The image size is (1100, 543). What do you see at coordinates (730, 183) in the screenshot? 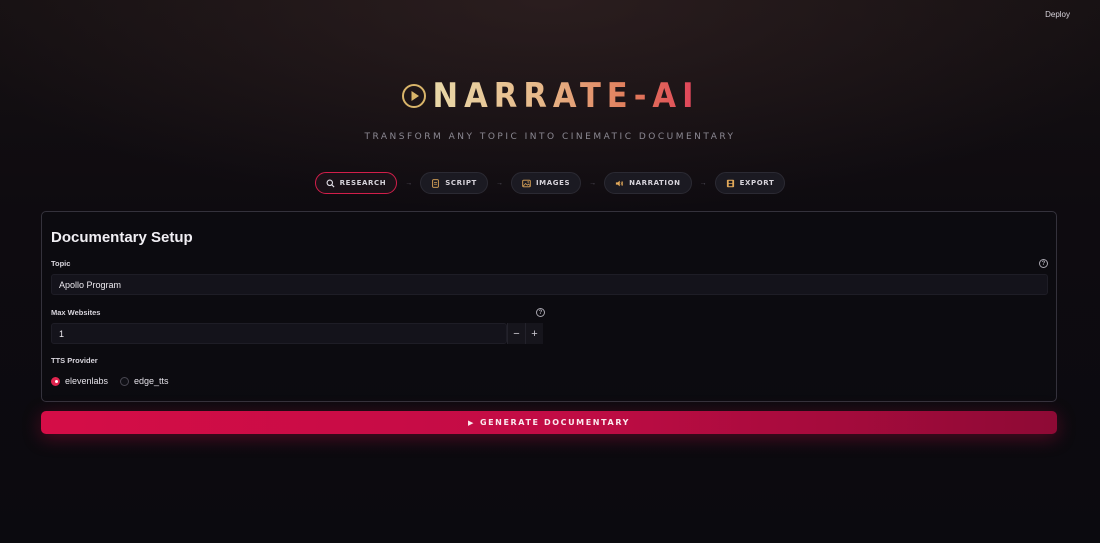
I see `film-icon` at bounding box center [730, 183].